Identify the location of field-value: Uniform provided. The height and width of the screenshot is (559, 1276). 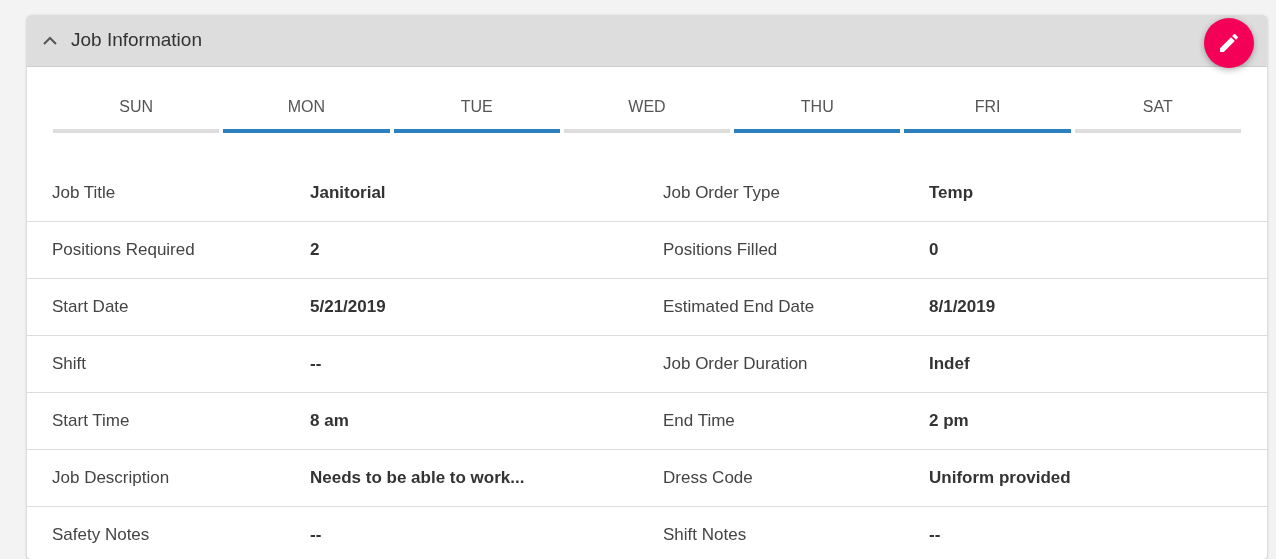
(1000, 478).